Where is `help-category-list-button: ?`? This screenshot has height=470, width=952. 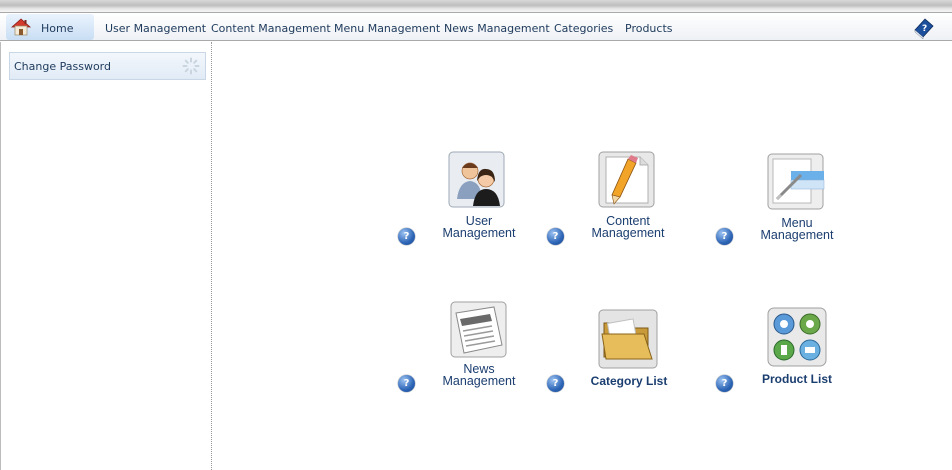 help-category-list-button: ? is located at coordinates (555, 383).